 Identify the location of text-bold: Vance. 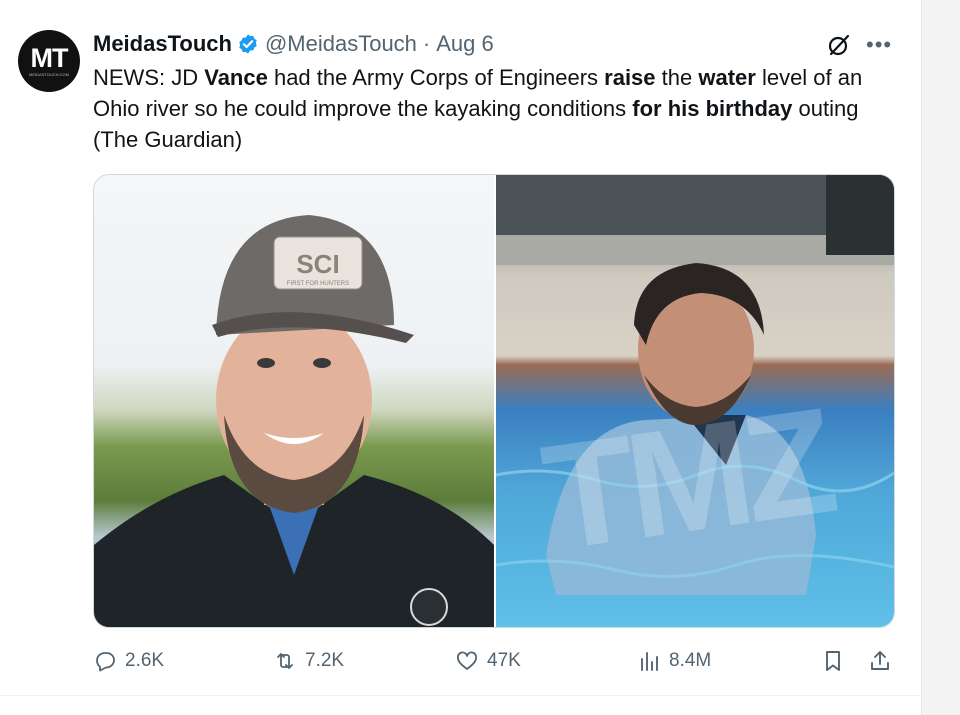
(236, 77).